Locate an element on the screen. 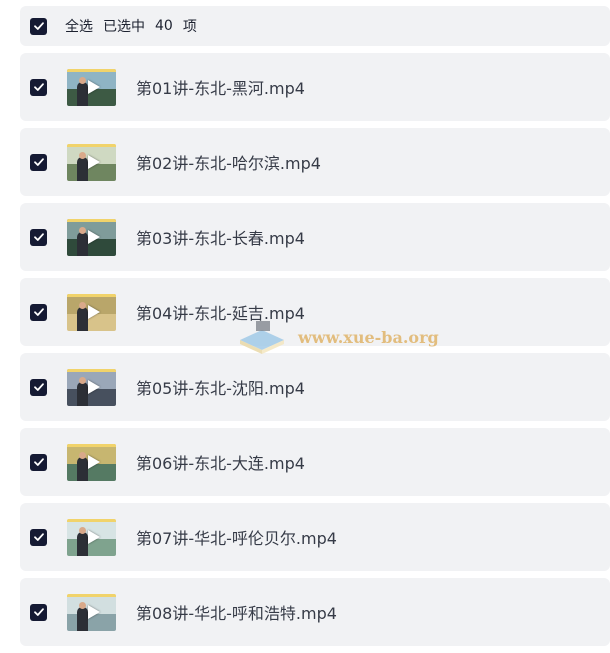  selected-prefix: 已选中 is located at coordinates (124, 27).